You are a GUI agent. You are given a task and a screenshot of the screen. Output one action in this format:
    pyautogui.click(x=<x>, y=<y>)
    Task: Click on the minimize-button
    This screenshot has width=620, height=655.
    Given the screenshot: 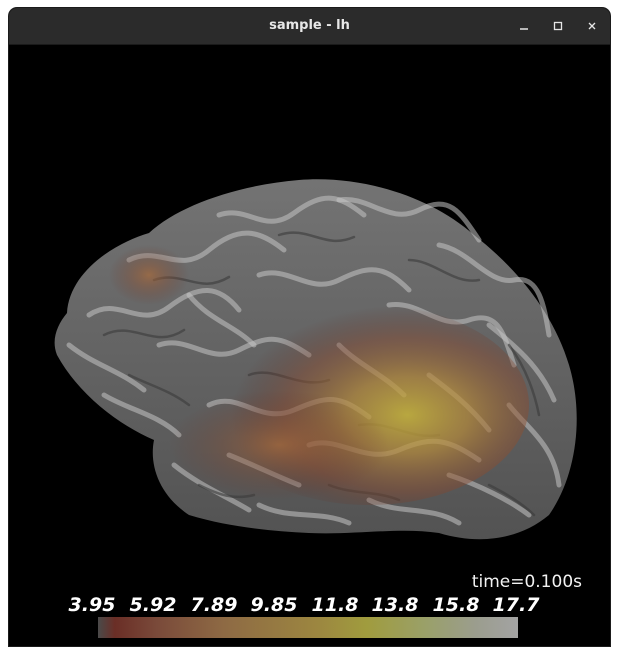 What is the action you would take?
    pyautogui.click(x=524, y=26)
    